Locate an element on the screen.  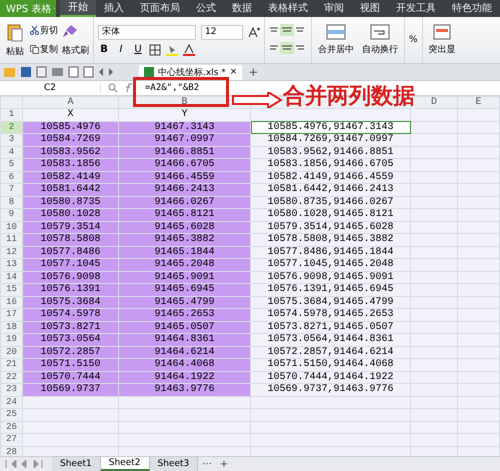
table-cell: 91465.6945 is located at coordinates (184, 290).